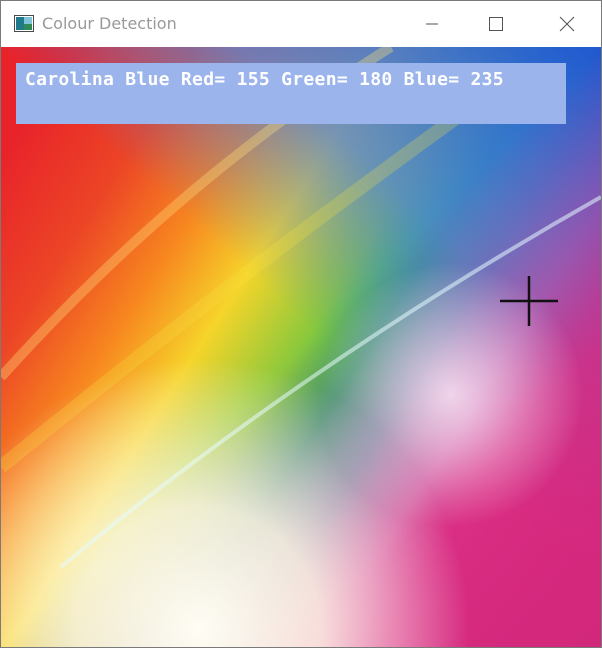 The height and width of the screenshot is (648, 602). I want to click on minimize-button, so click(432, 24).